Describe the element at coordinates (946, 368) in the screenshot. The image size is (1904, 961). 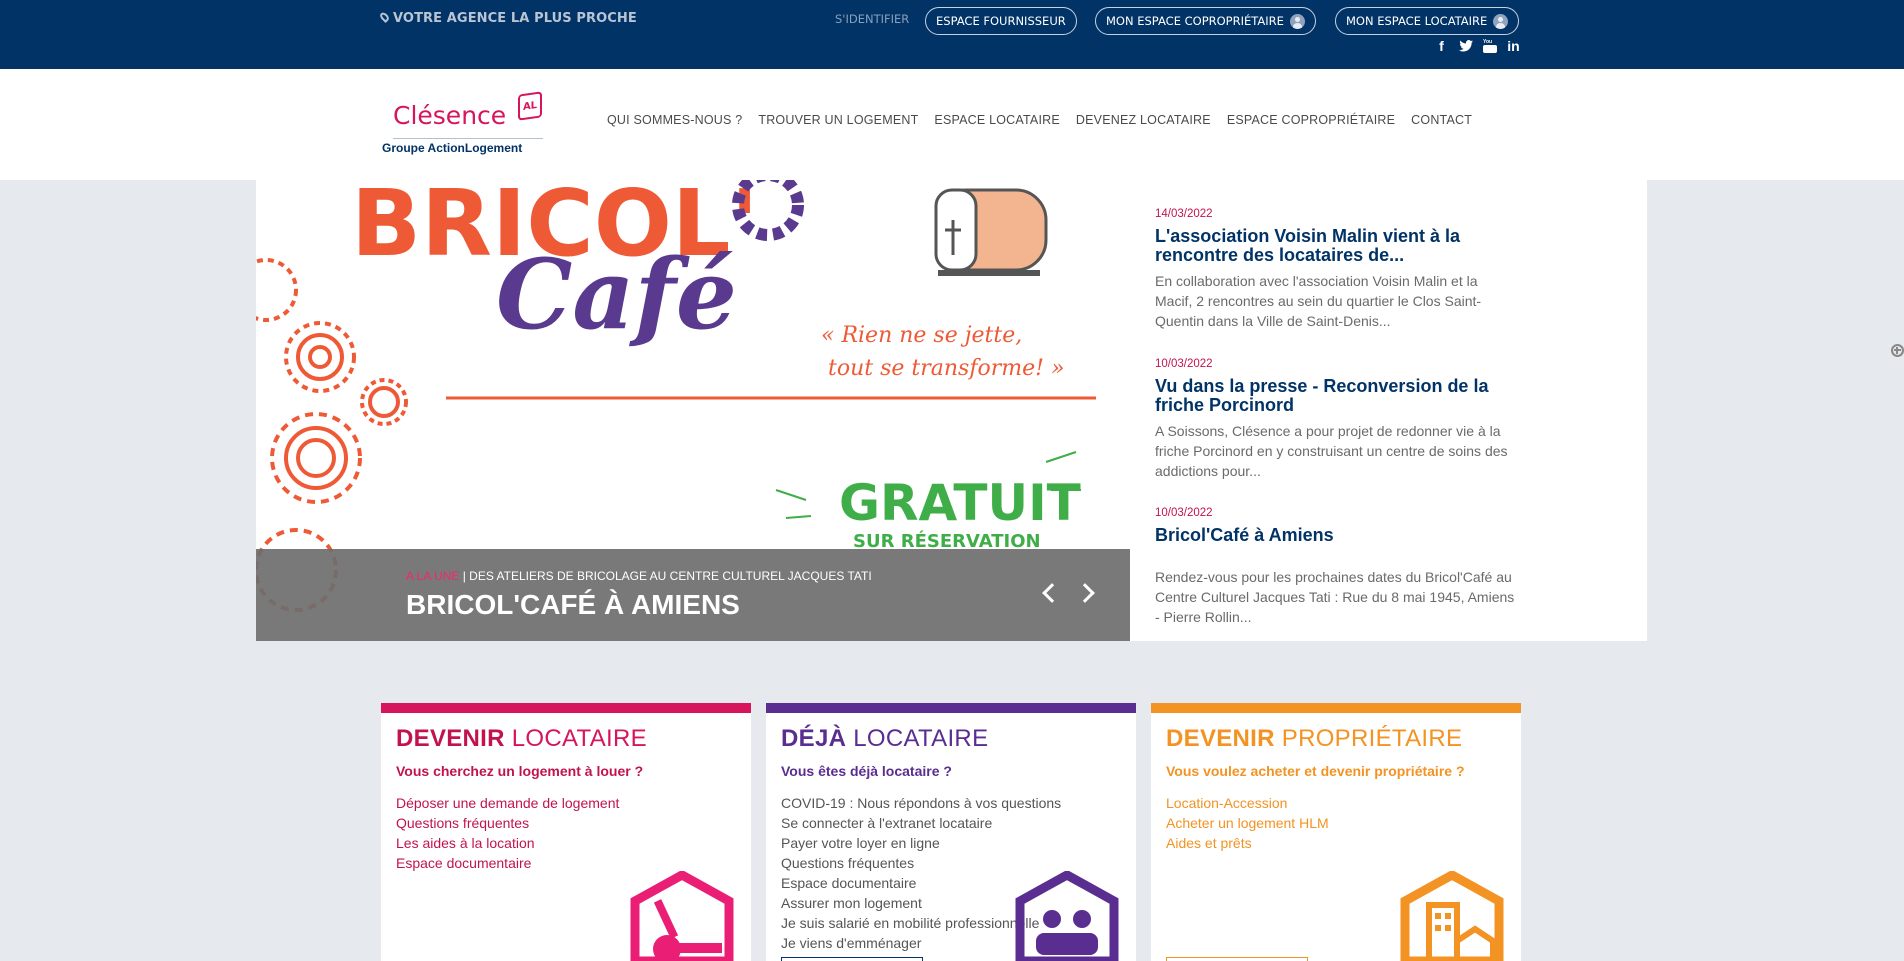
I see `poster-quote-line2: tout se transforme! »` at that location.